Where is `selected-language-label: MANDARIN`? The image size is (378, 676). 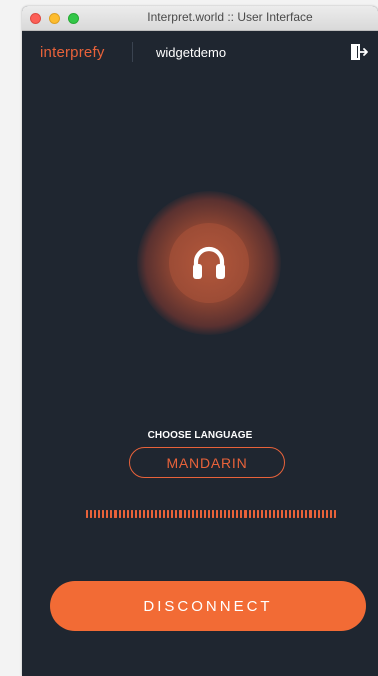
selected-language-label: MANDARIN is located at coordinates (207, 462).